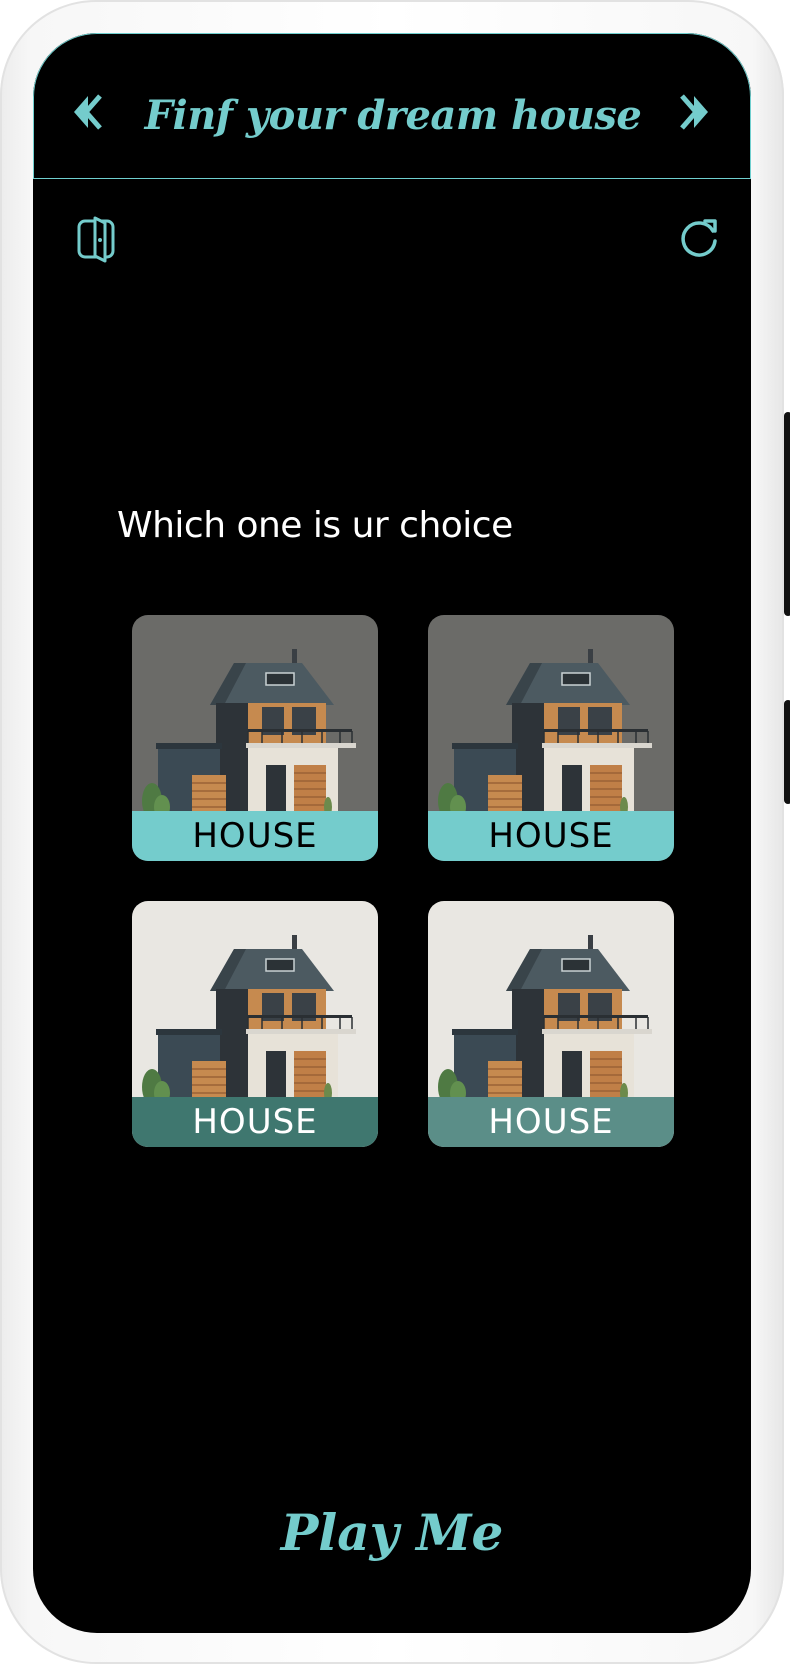  I want to click on page-title: Finf your dream house, so click(393, 115).